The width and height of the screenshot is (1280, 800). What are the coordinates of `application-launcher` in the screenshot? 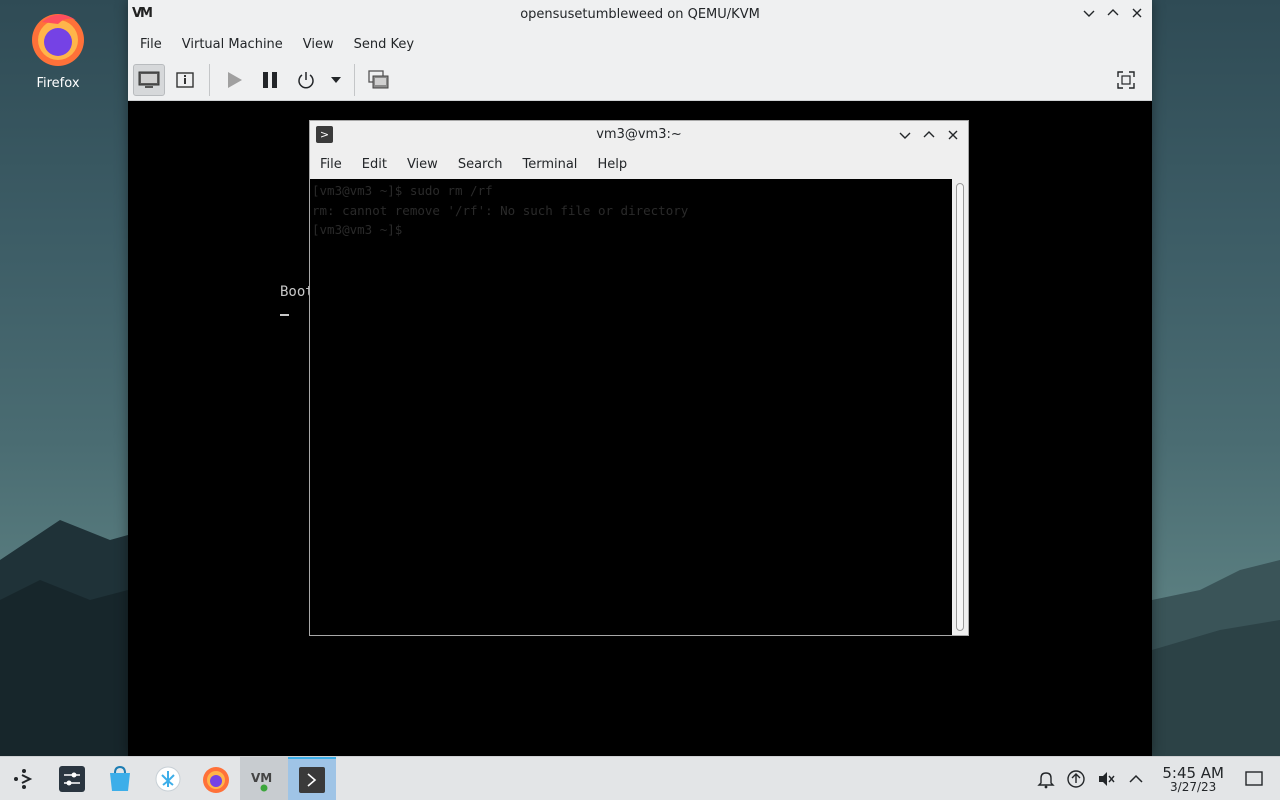 It's located at (24, 778).